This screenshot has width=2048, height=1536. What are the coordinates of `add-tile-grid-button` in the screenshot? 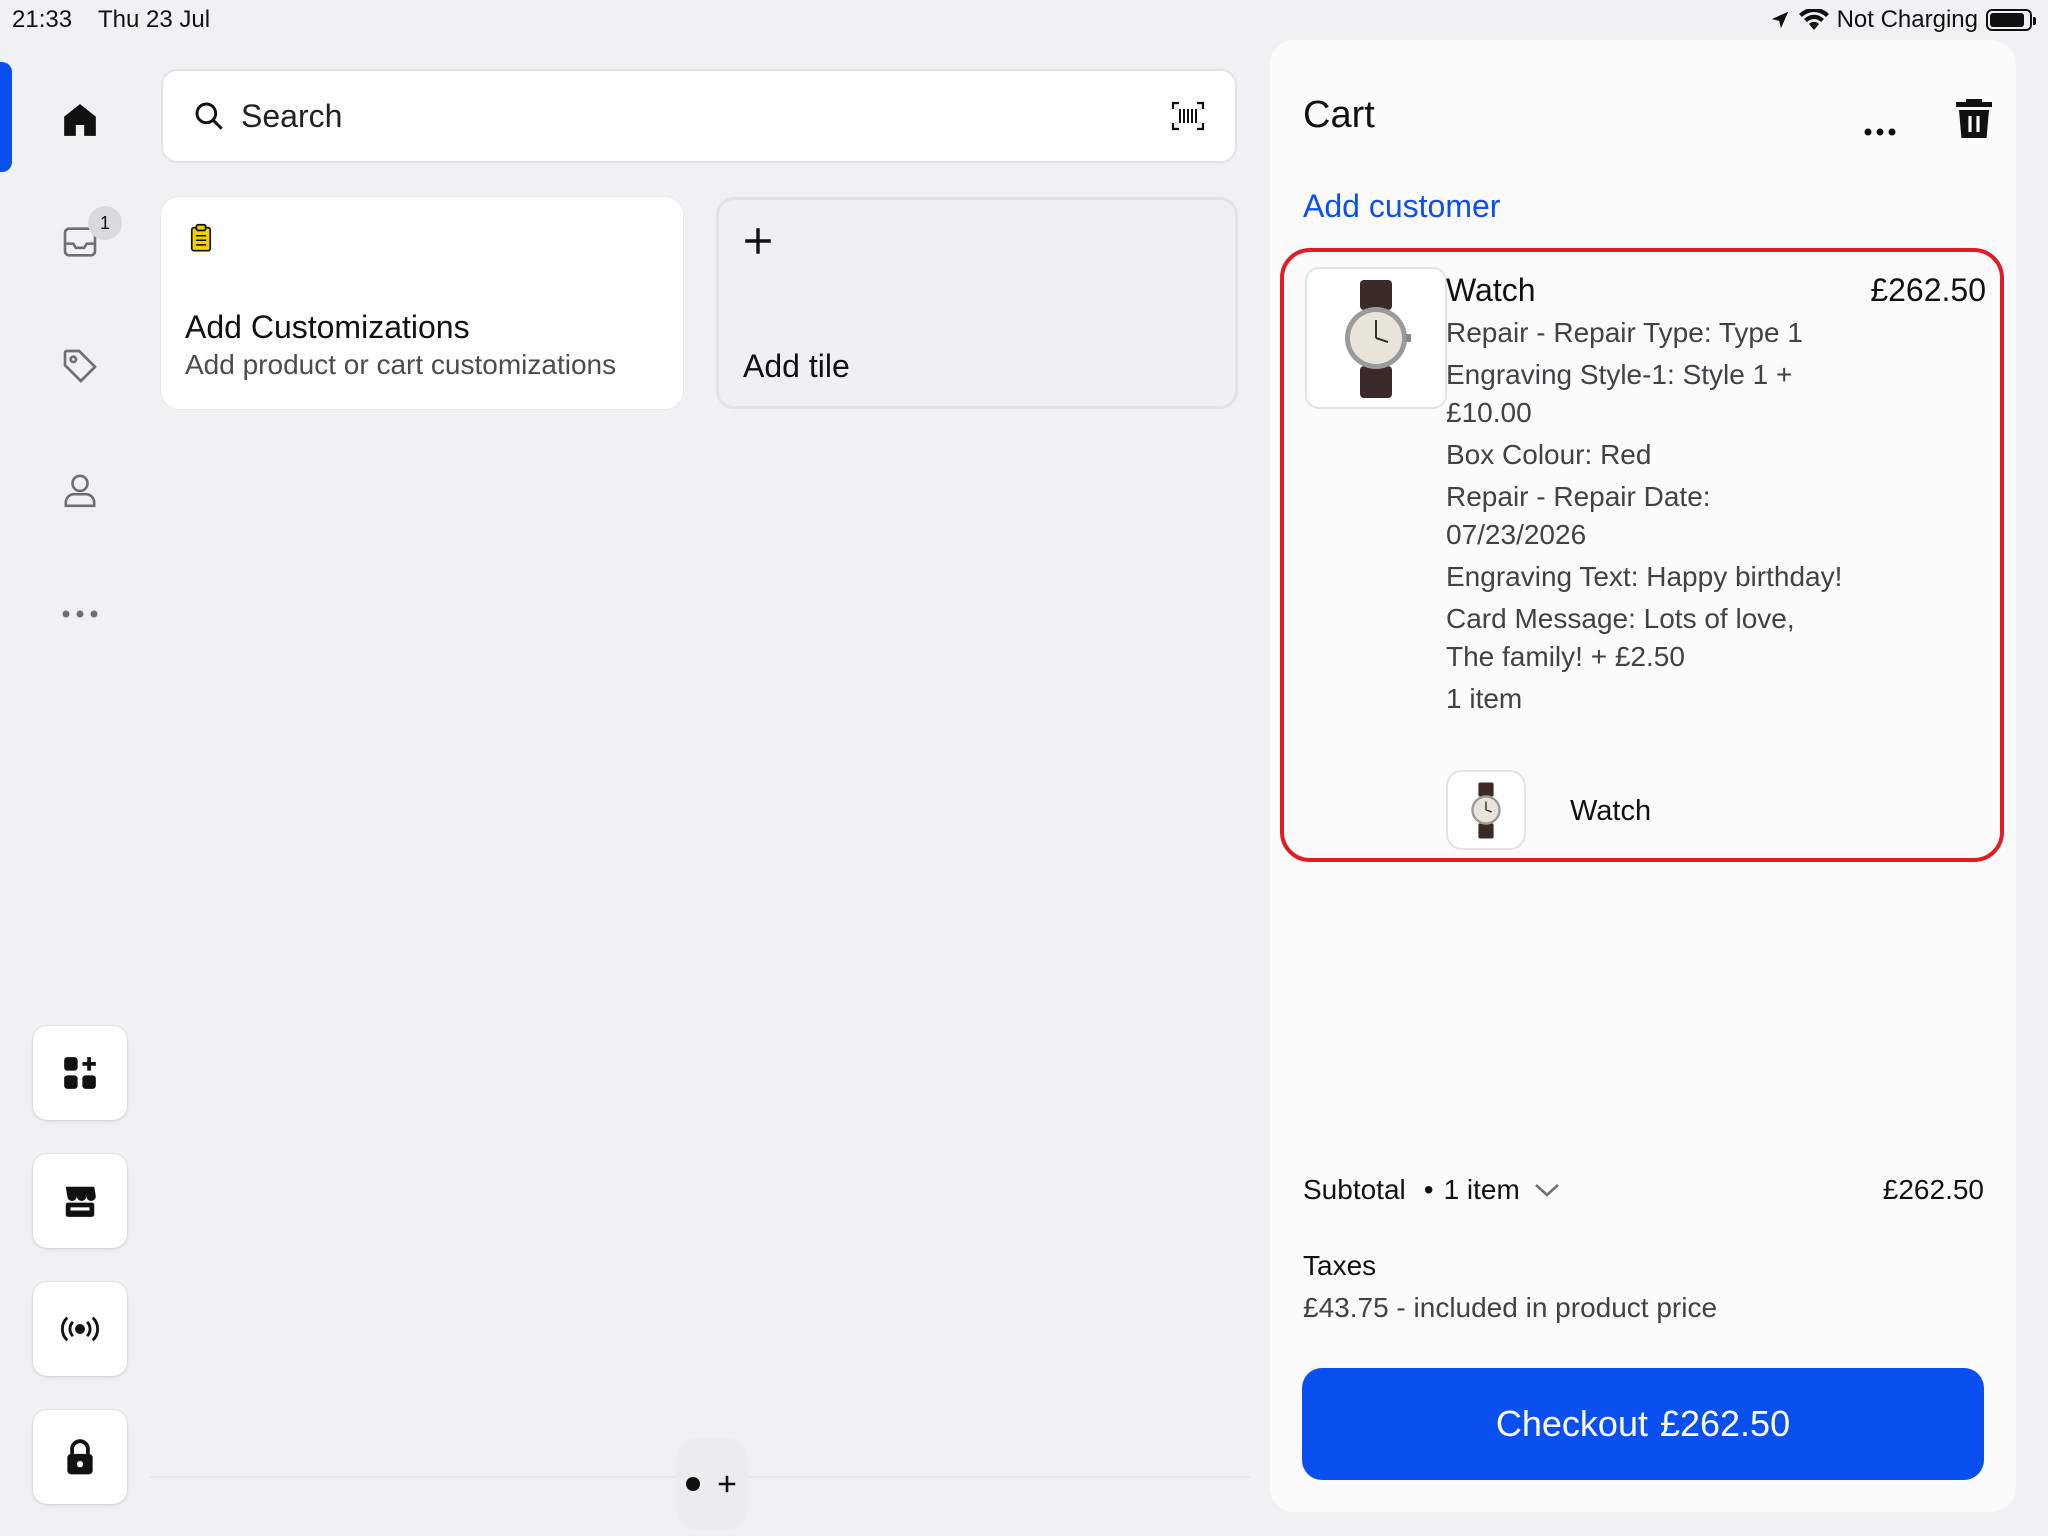 It's located at (80, 1073).